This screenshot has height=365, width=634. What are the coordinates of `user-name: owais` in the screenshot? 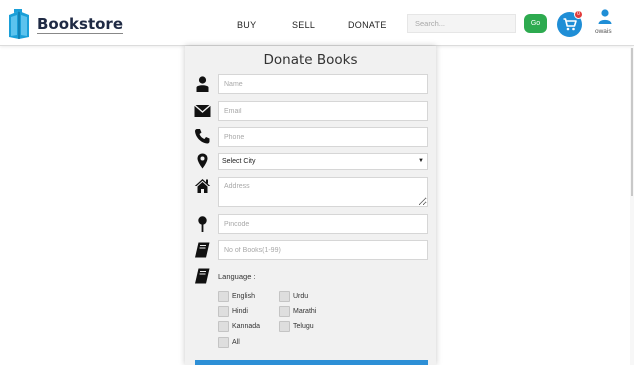 It's located at (603, 31).